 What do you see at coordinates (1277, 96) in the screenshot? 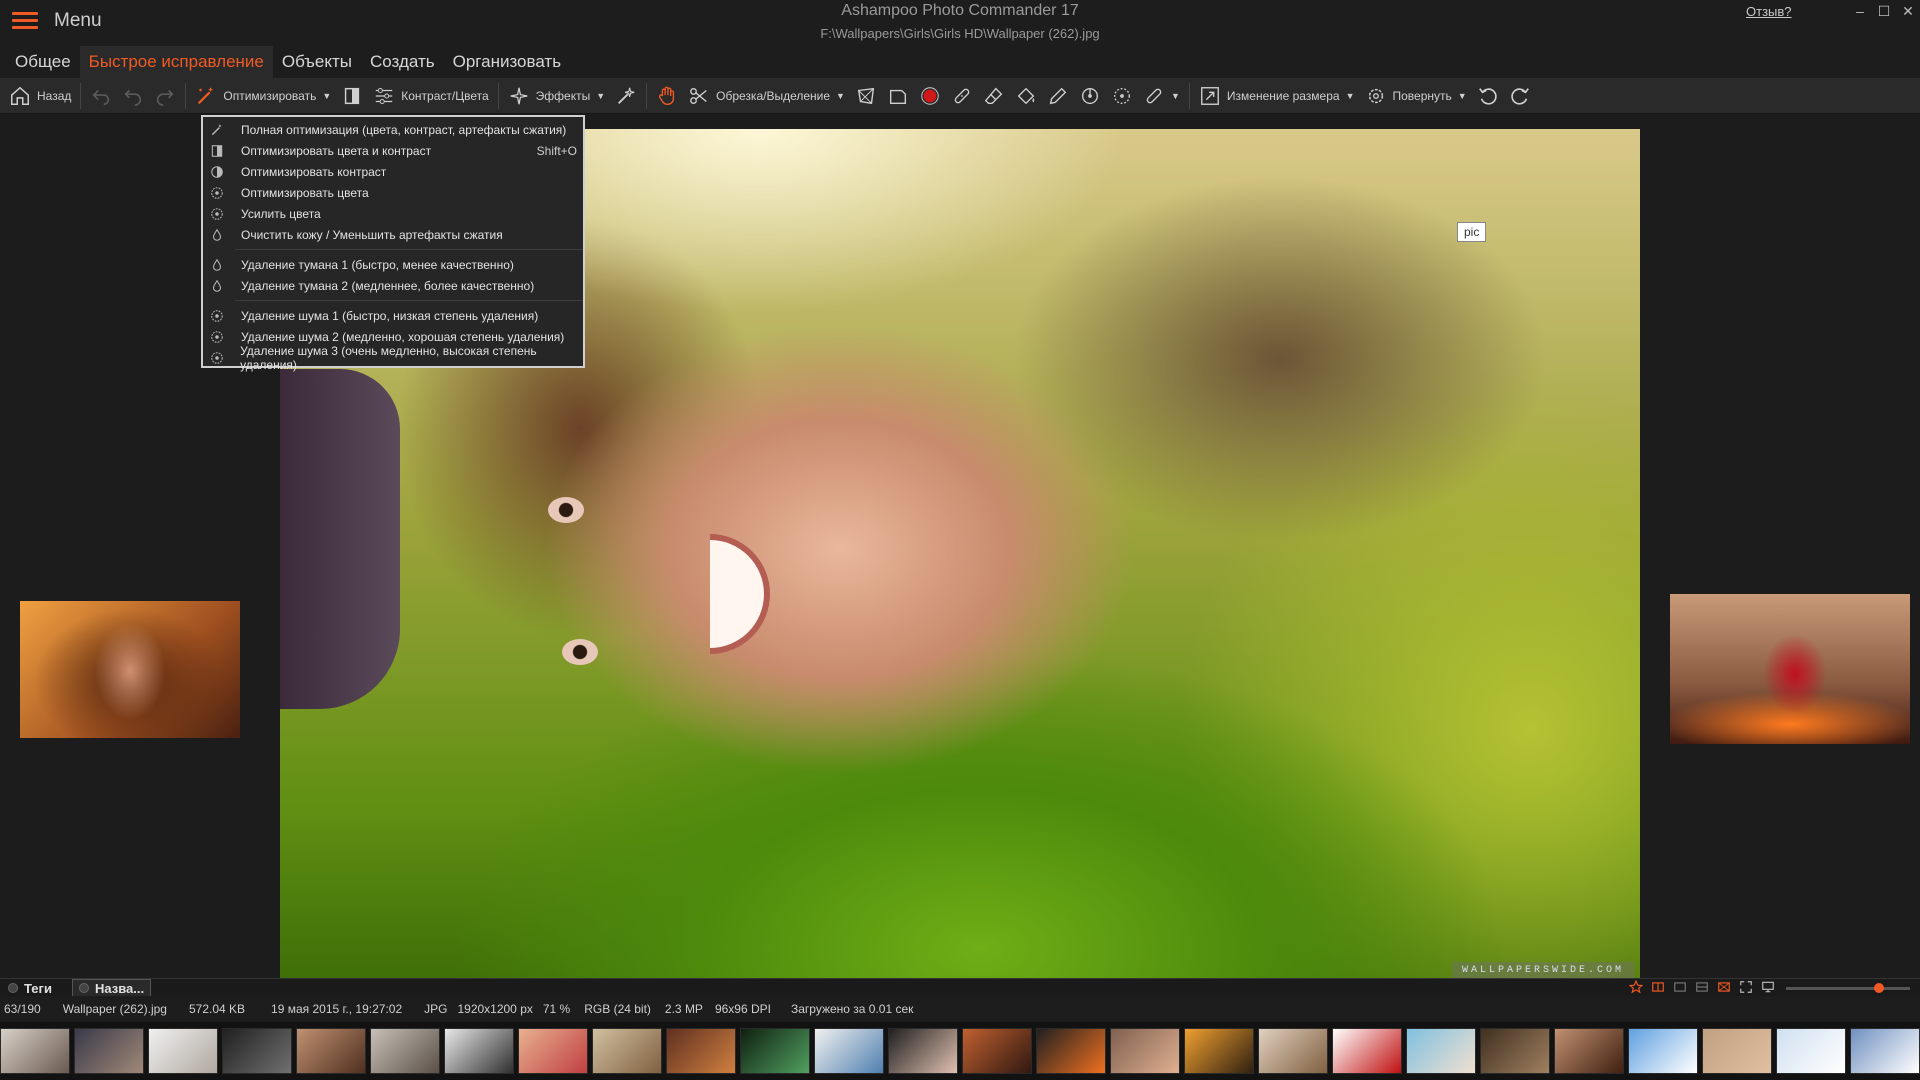
I see `resize-button: Изменение размера ▼` at bounding box center [1277, 96].